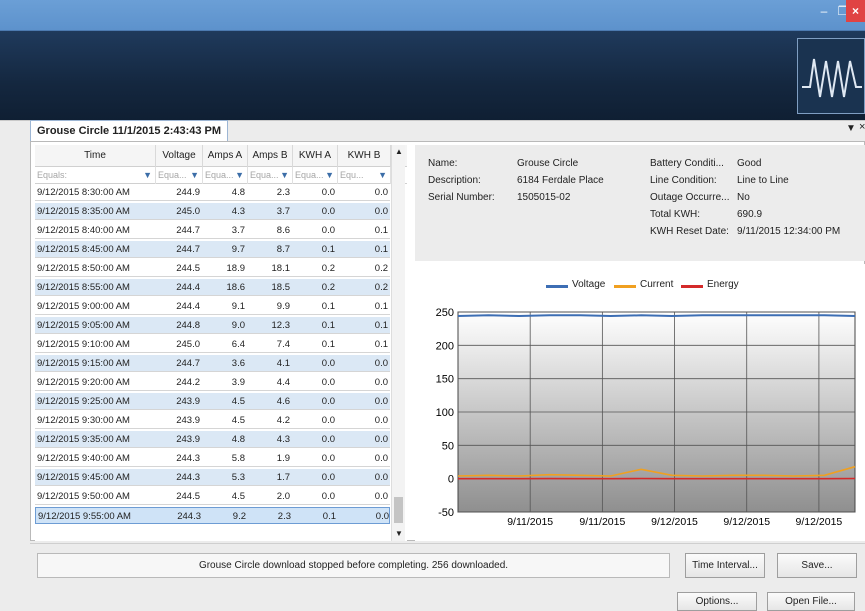  I want to click on scroll-up-icon: ▲, so click(399, 152).